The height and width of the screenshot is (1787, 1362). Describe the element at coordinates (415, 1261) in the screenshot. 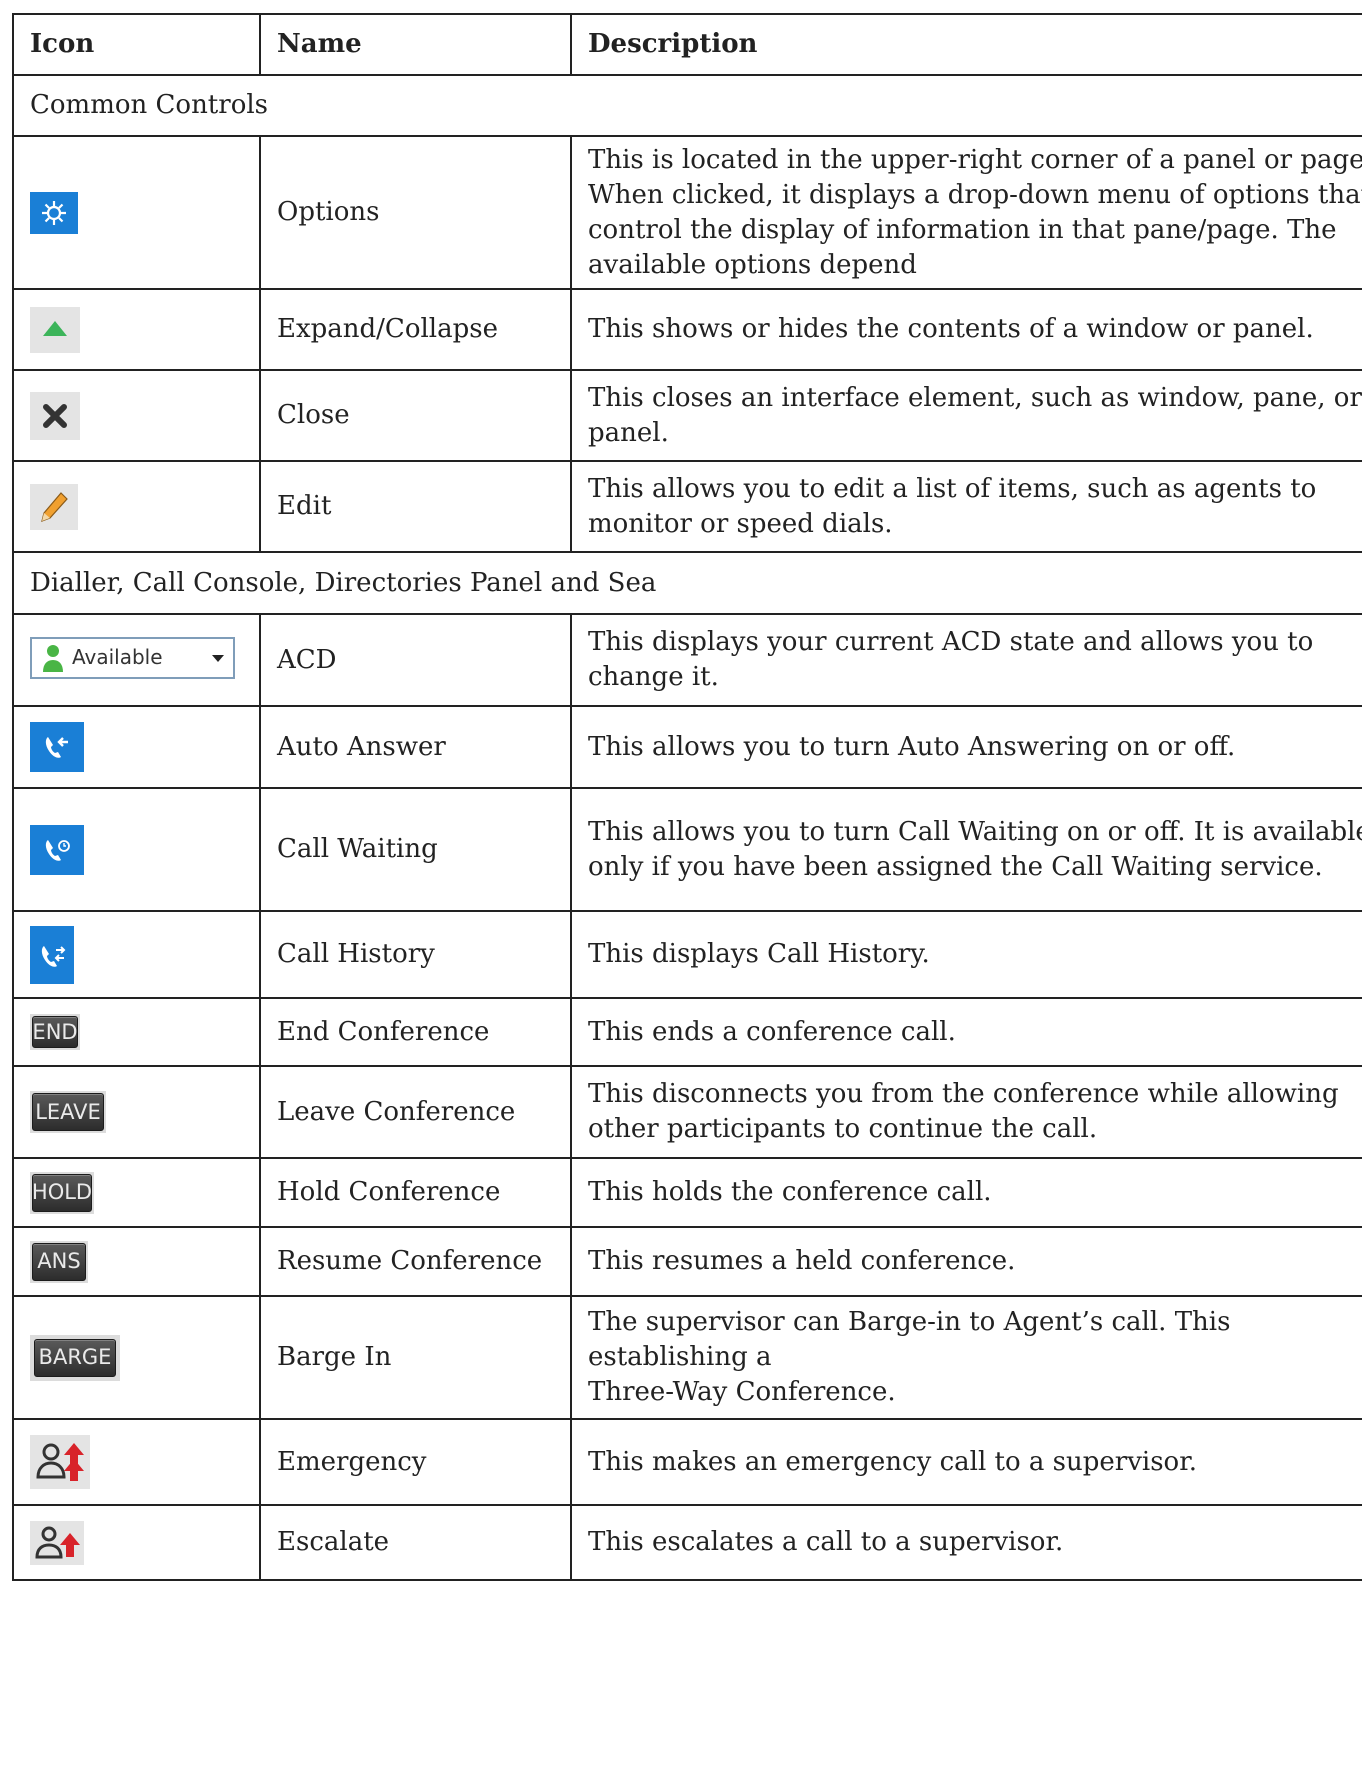

I see `row-name: Resume Conference` at that location.